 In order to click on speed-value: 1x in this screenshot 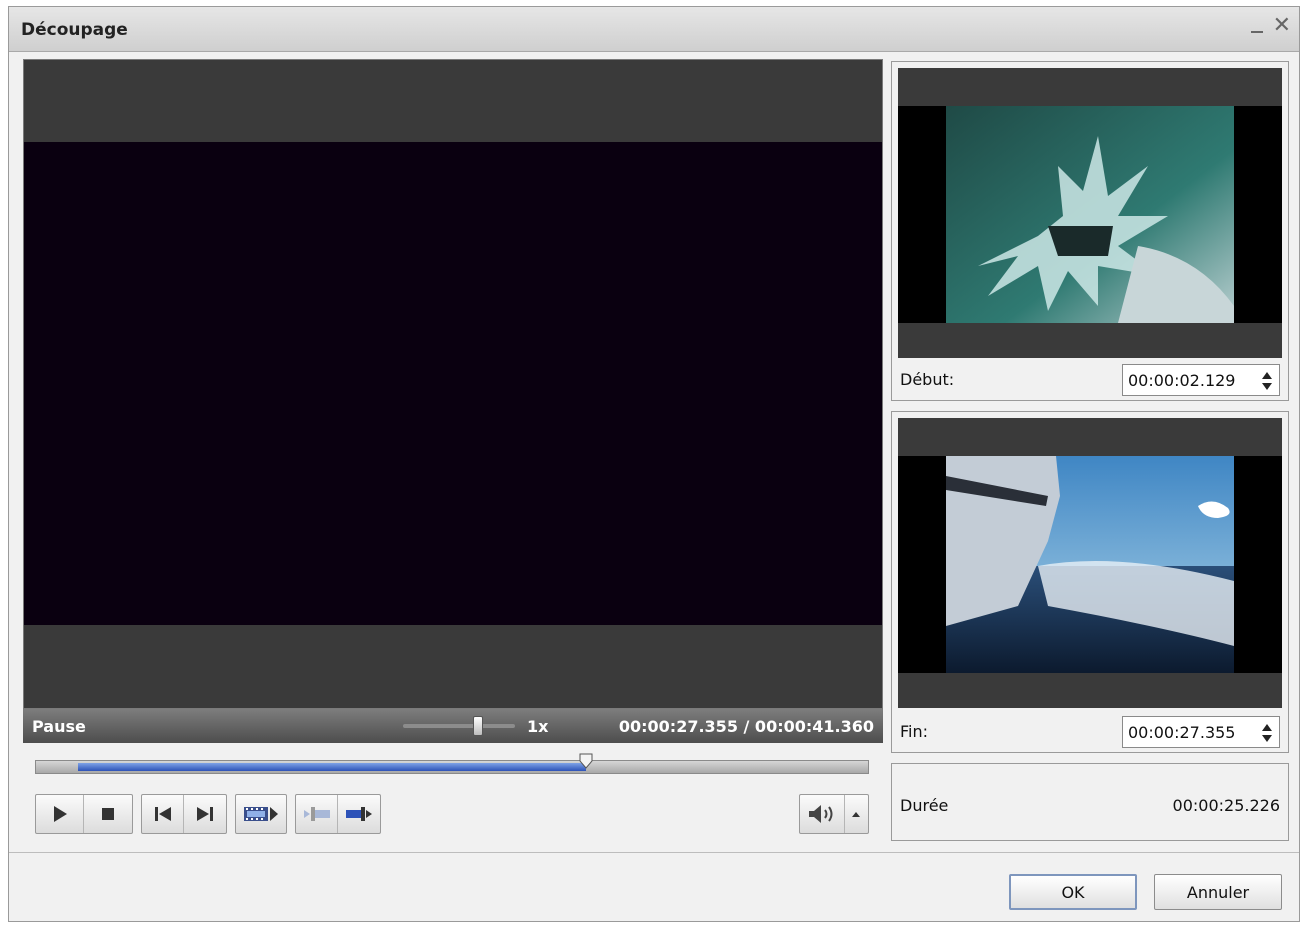, I will do `click(538, 726)`.